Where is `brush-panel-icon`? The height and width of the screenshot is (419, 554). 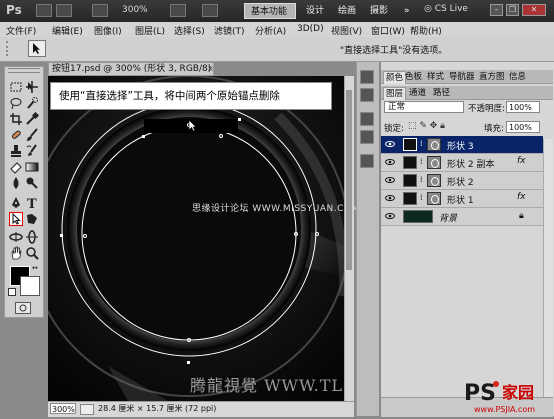
brush-panel-icon is located at coordinates (367, 119).